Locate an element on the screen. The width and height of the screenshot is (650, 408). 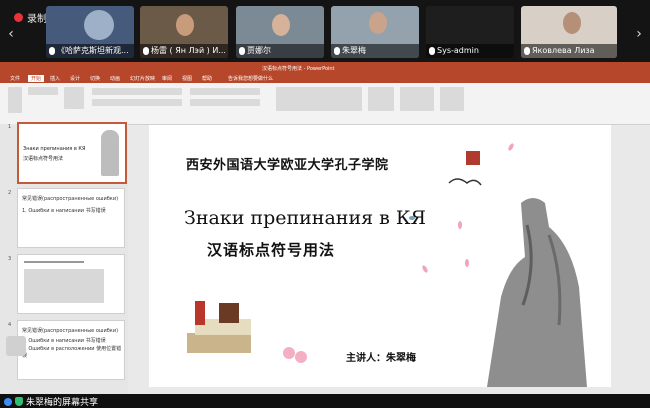
tab-file: 文件 is located at coordinates (15, 78).